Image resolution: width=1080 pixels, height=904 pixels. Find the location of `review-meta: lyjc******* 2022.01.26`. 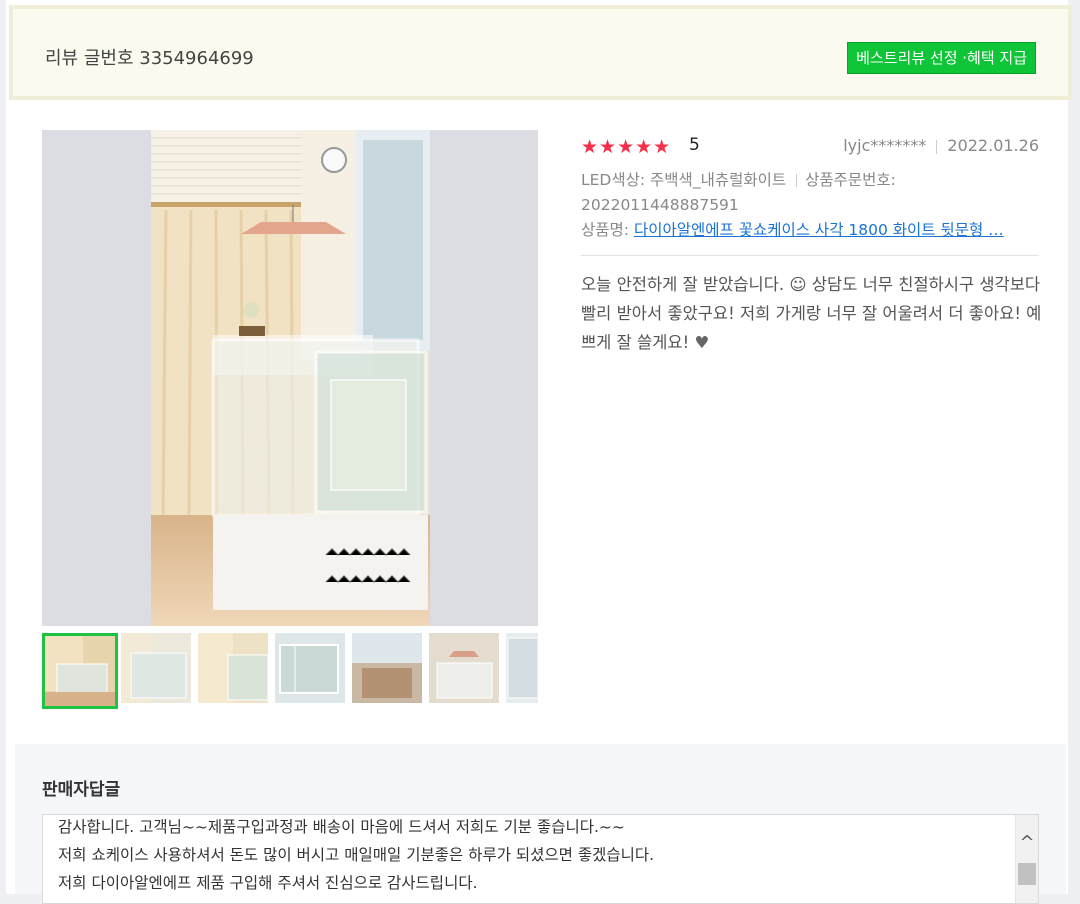

review-meta: lyjc******* 2022.01.26 is located at coordinates (941, 145).